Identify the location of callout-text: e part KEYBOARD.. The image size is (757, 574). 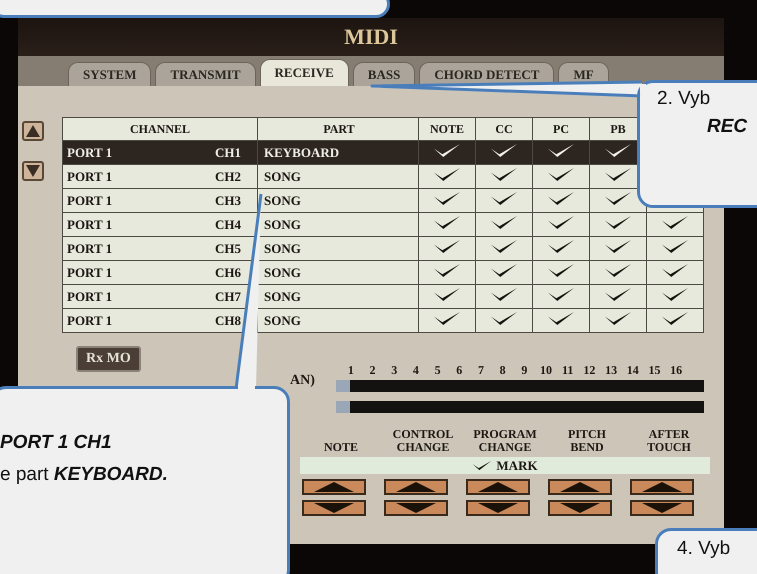
(84, 475).